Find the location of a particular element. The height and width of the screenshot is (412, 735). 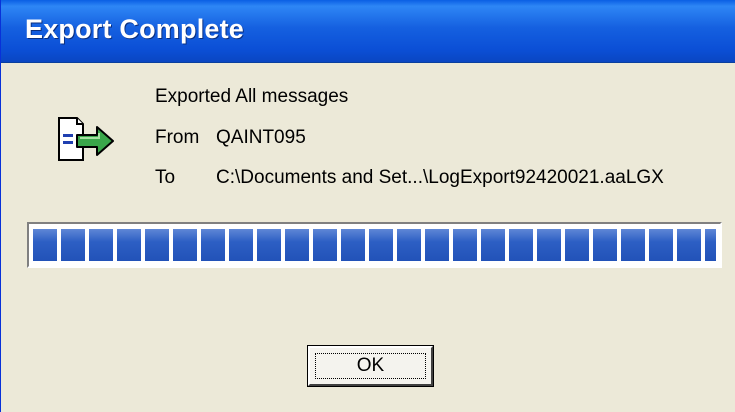

ok-button: OK is located at coordinates (370, 366).